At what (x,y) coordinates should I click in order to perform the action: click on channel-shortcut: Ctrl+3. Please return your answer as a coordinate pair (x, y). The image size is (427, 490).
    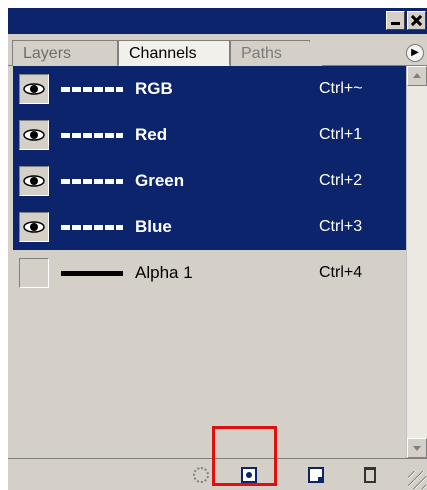
    Looking at the image, I should click on (341, 226).